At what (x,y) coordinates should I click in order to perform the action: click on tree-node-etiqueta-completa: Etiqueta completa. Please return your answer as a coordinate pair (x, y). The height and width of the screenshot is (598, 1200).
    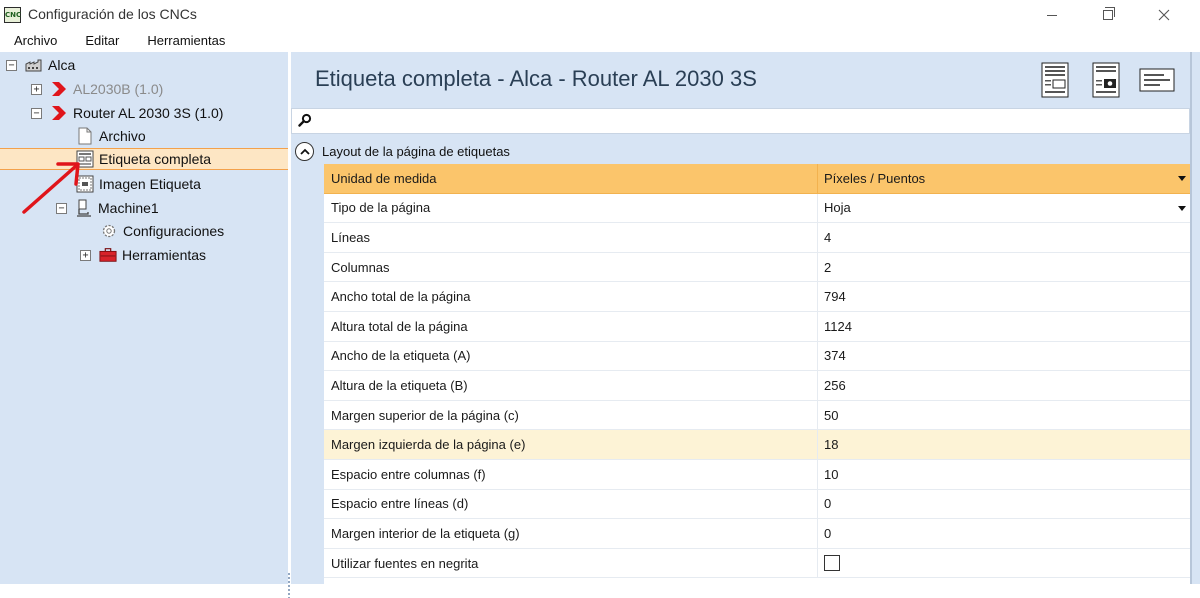
    Looking at the image, I should click on (144, 159).